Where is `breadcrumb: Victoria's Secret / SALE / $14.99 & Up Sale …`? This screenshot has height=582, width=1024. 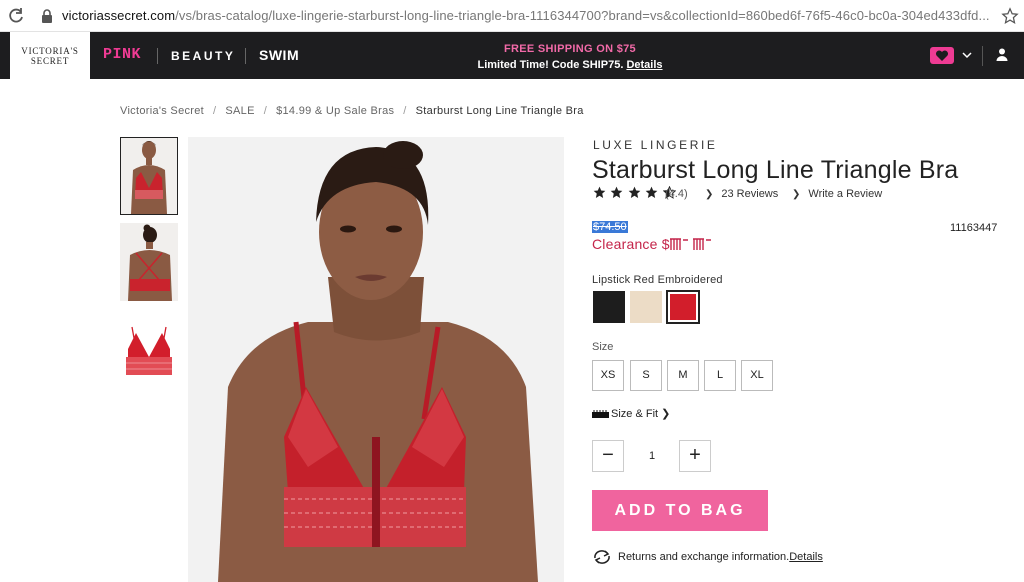 breadcrumb: Victoria's Secret / SALE / $14.99 & Up Sale … is located at coordinates (352, 111).